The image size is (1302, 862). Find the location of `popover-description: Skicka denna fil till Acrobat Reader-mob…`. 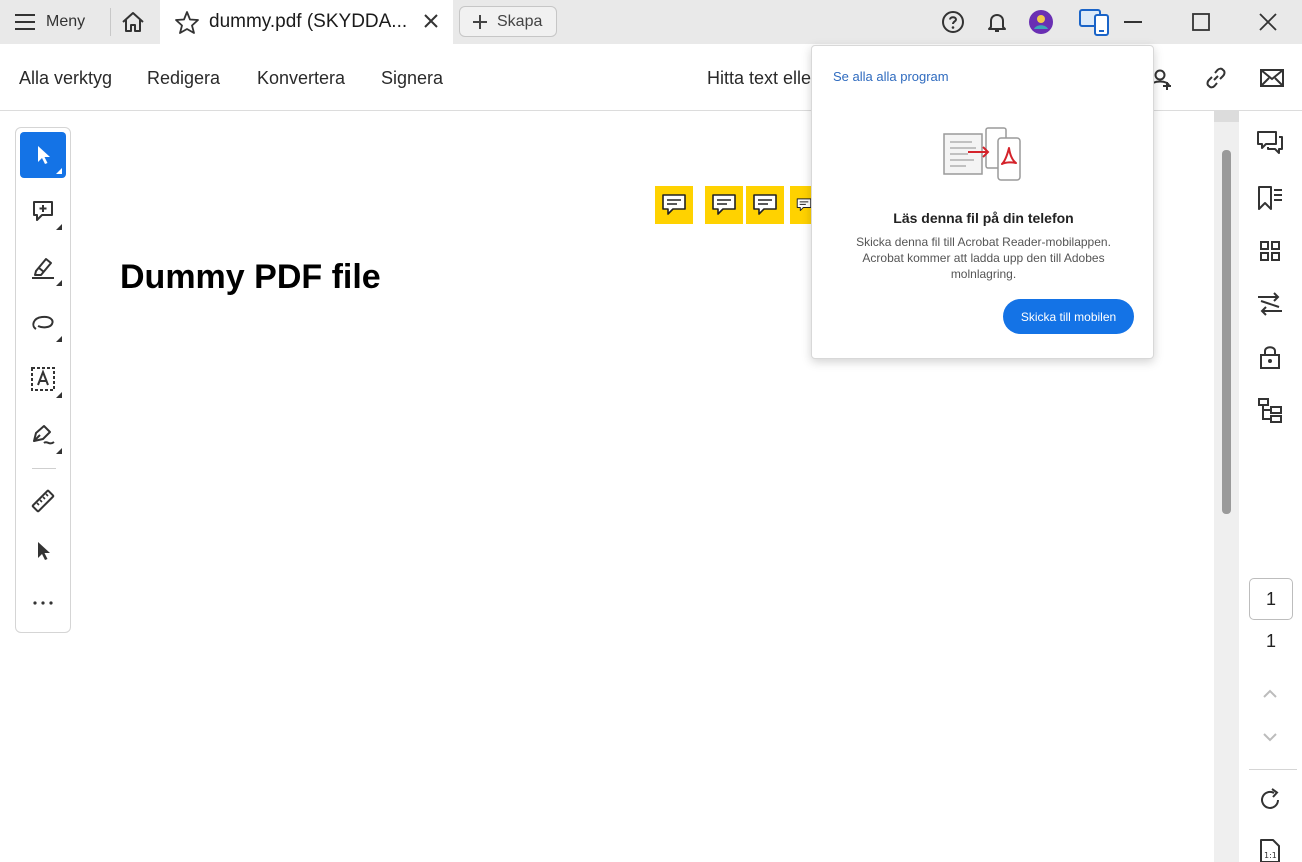

popover-description: Skicka denna fil till Acrobat Reader-mob… is located at coordinates (983, 258).